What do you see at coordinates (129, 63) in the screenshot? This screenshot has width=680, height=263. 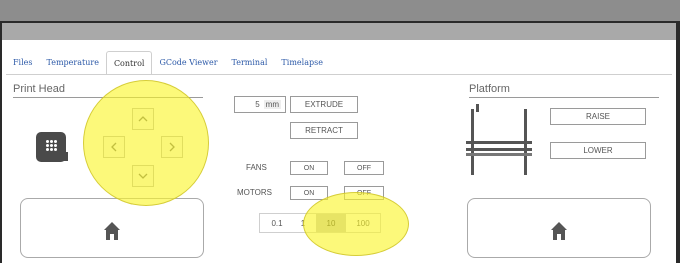 I see `tab-control: Control` at bounding box center [129, 63].